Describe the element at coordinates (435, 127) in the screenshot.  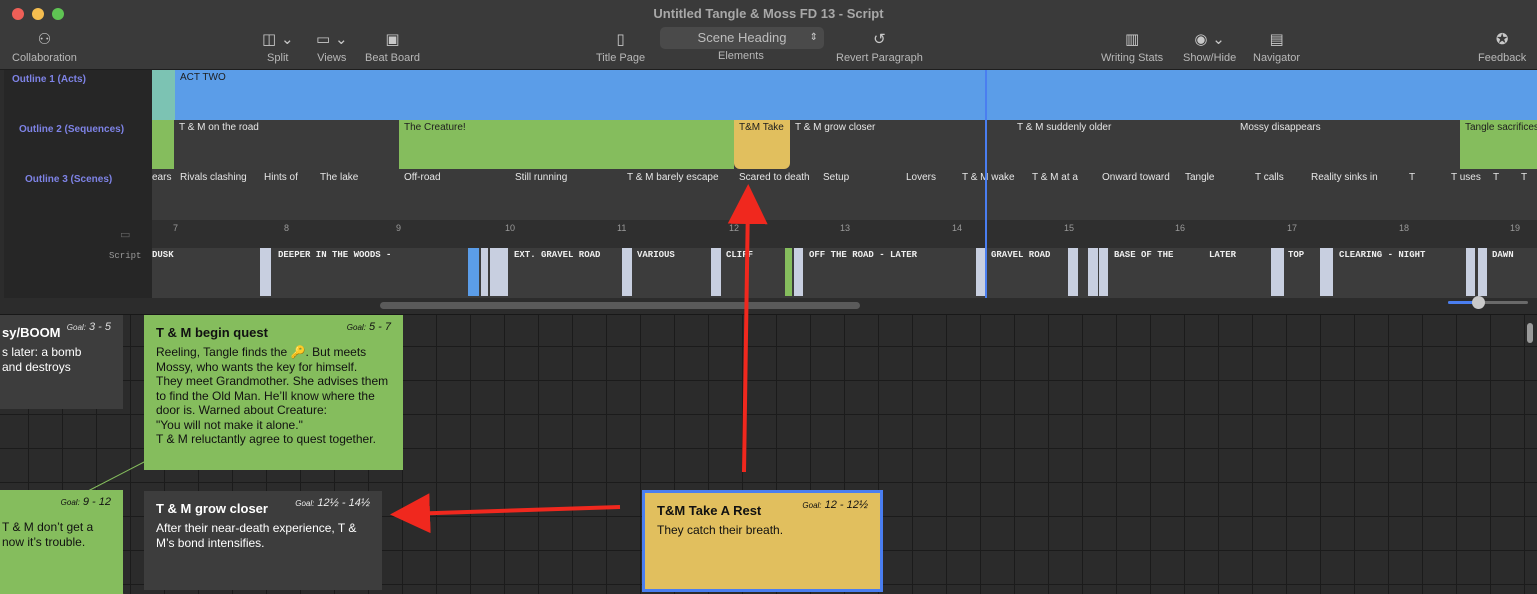
I see `sequence-label: The Creature!` at that location.